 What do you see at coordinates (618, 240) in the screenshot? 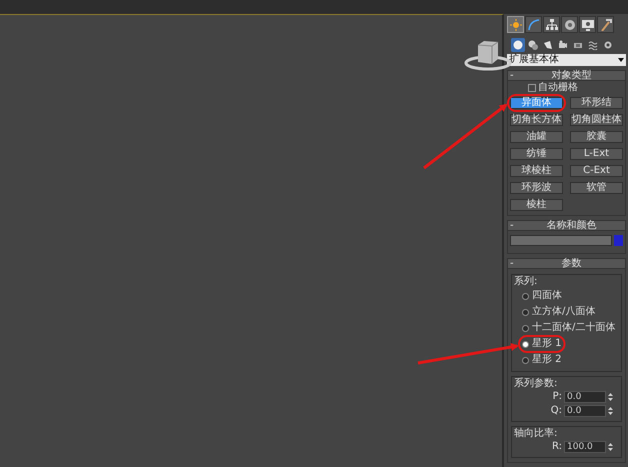
I see `color-swatch` at bounding box center [618, 240].